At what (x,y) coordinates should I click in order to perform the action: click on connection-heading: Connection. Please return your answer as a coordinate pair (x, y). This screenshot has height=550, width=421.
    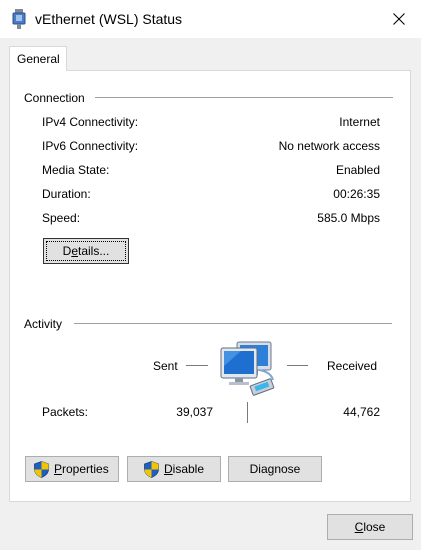
    Looking at the image, I should click on (54, 98).